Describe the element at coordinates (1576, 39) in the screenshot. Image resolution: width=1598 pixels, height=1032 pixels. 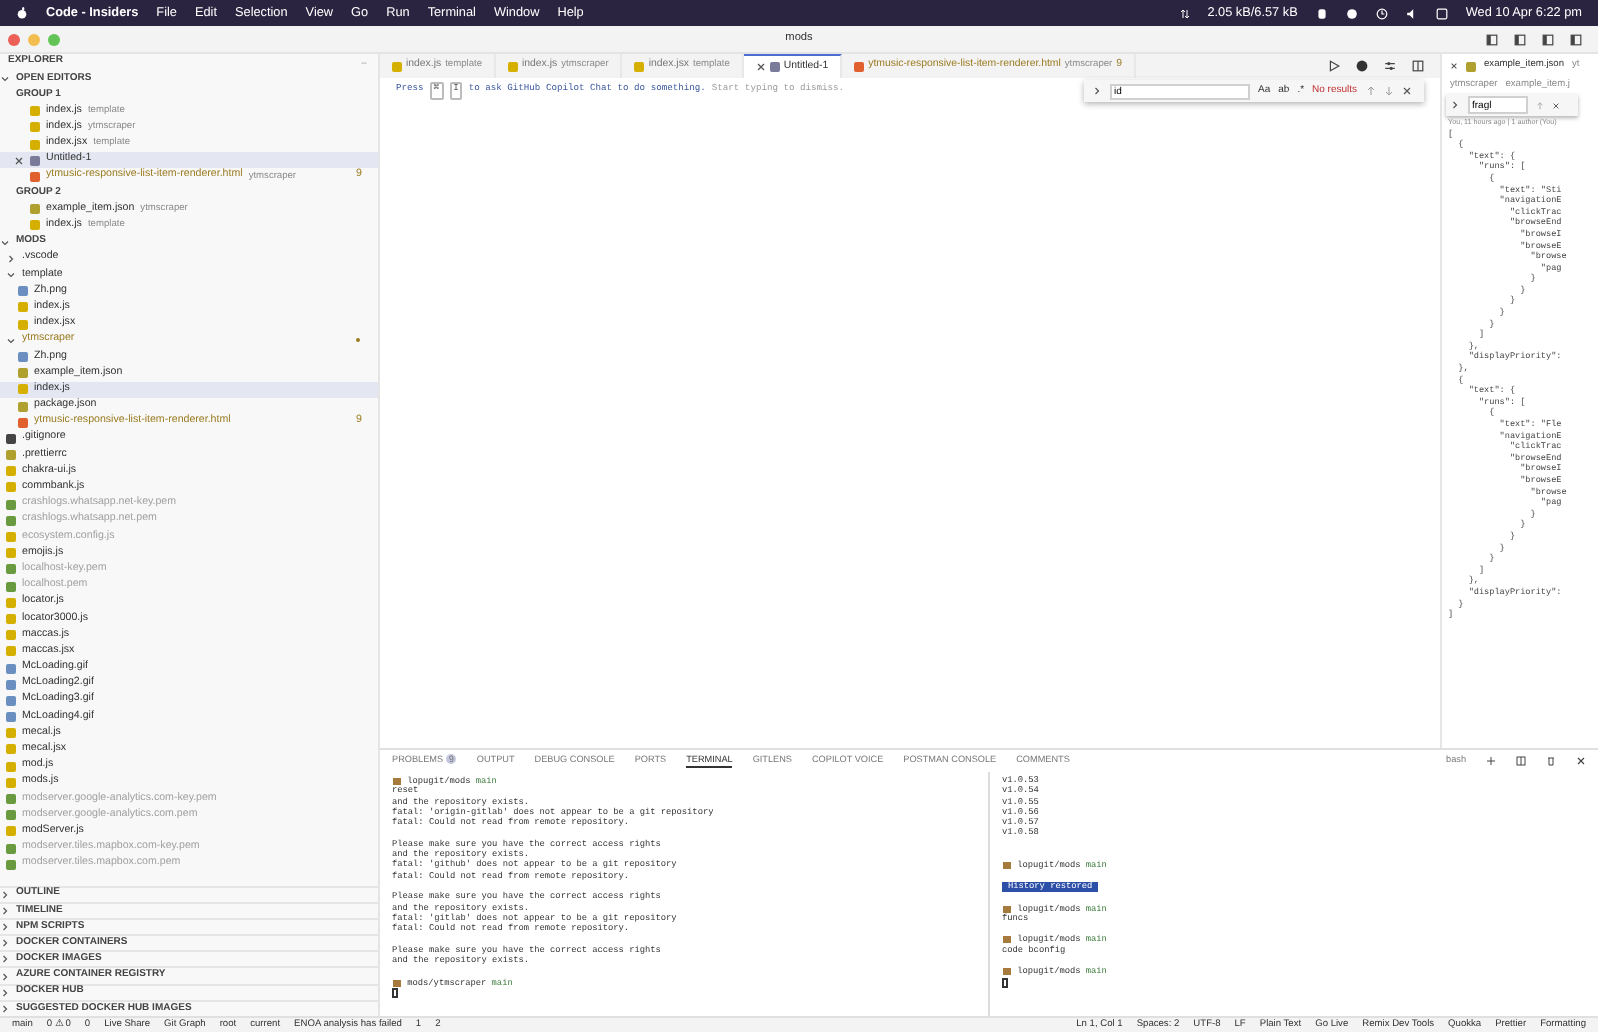
I see `layout-icon` at that location.